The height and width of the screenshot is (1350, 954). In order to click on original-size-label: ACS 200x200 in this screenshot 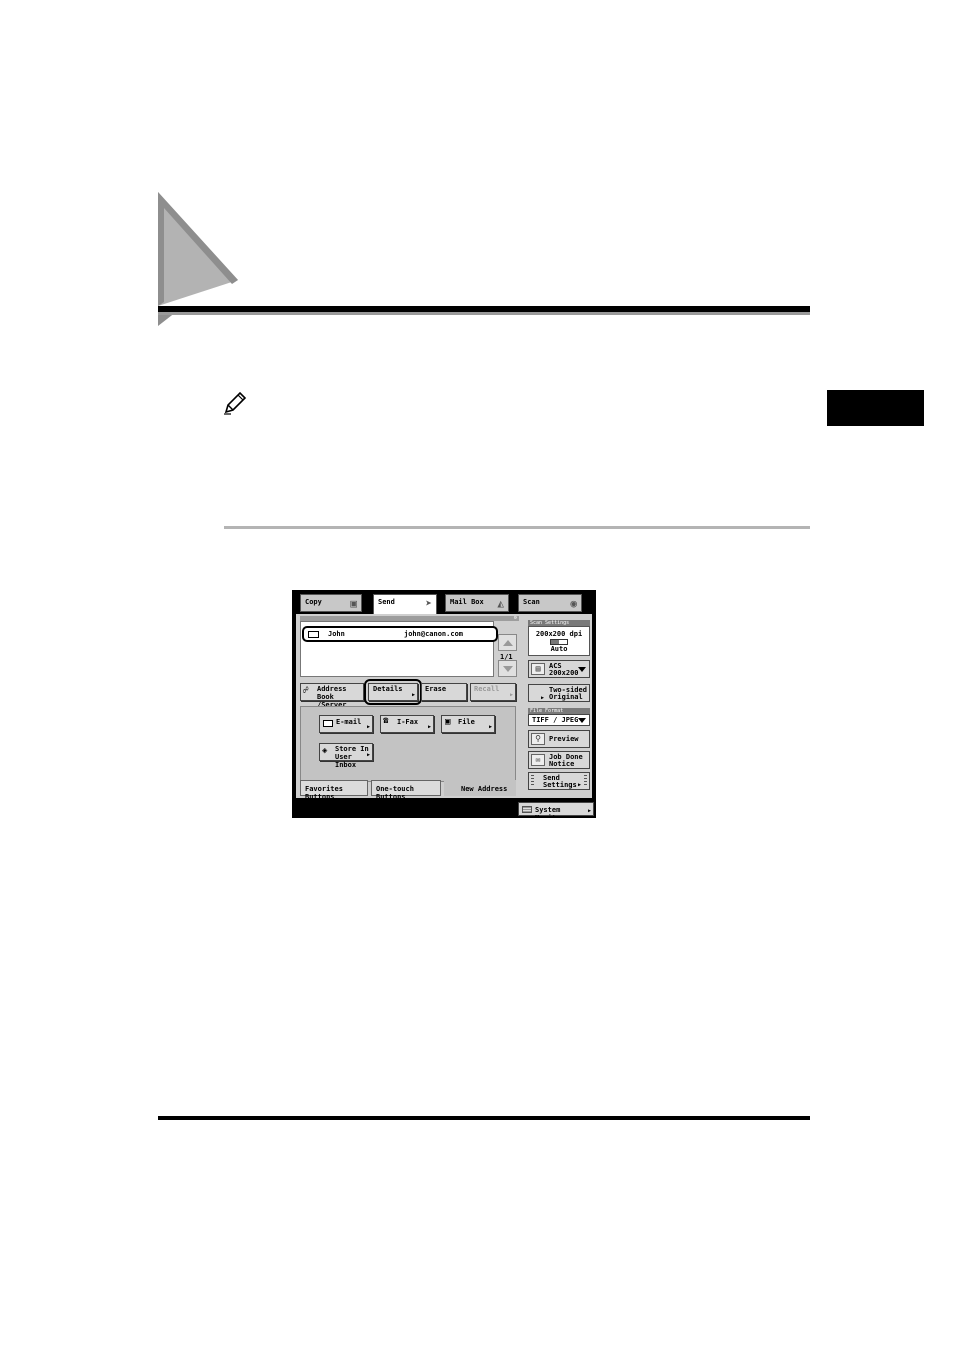, I will do `click(564, 669)`.